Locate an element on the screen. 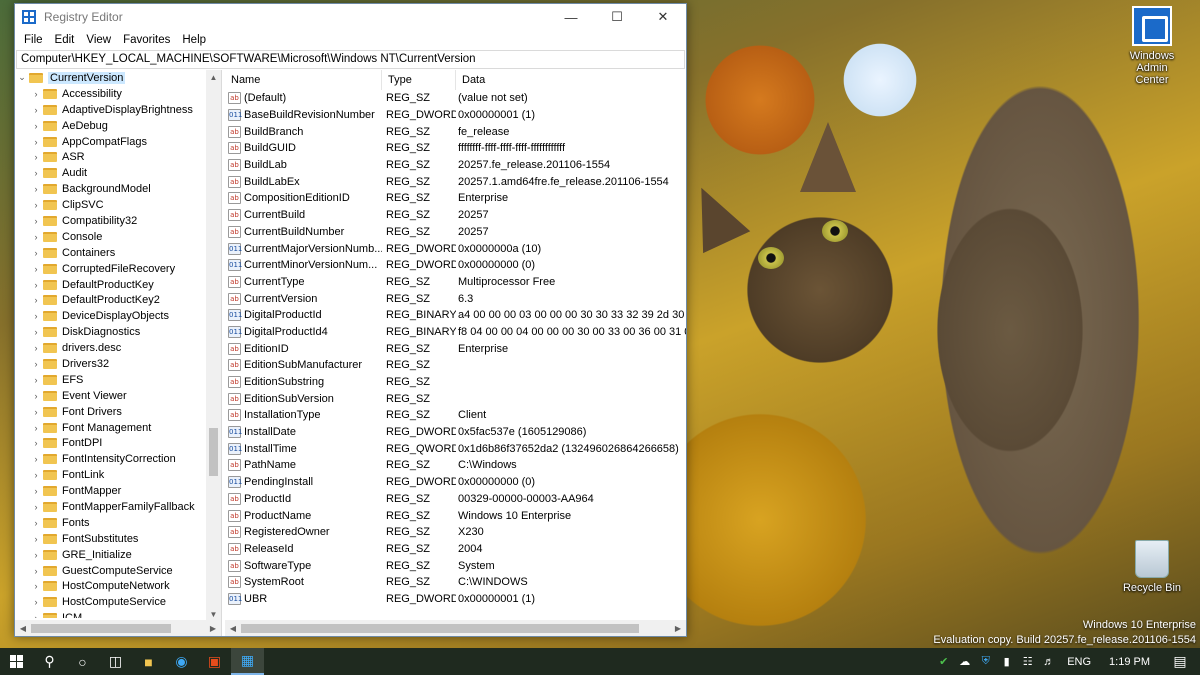 The image size is (1200, 675). scroll-left-icon: ◀ is located at coordinates (233, 628).